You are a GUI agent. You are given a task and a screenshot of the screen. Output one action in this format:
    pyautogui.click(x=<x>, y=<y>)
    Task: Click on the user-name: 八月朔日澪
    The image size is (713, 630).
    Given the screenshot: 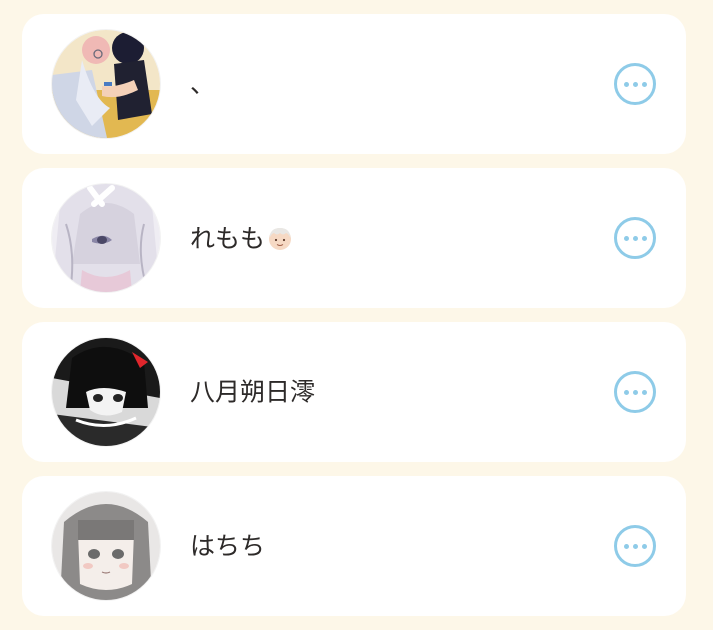 What is the action you would take?
    pyautogui.click(x=252, y=392)
    